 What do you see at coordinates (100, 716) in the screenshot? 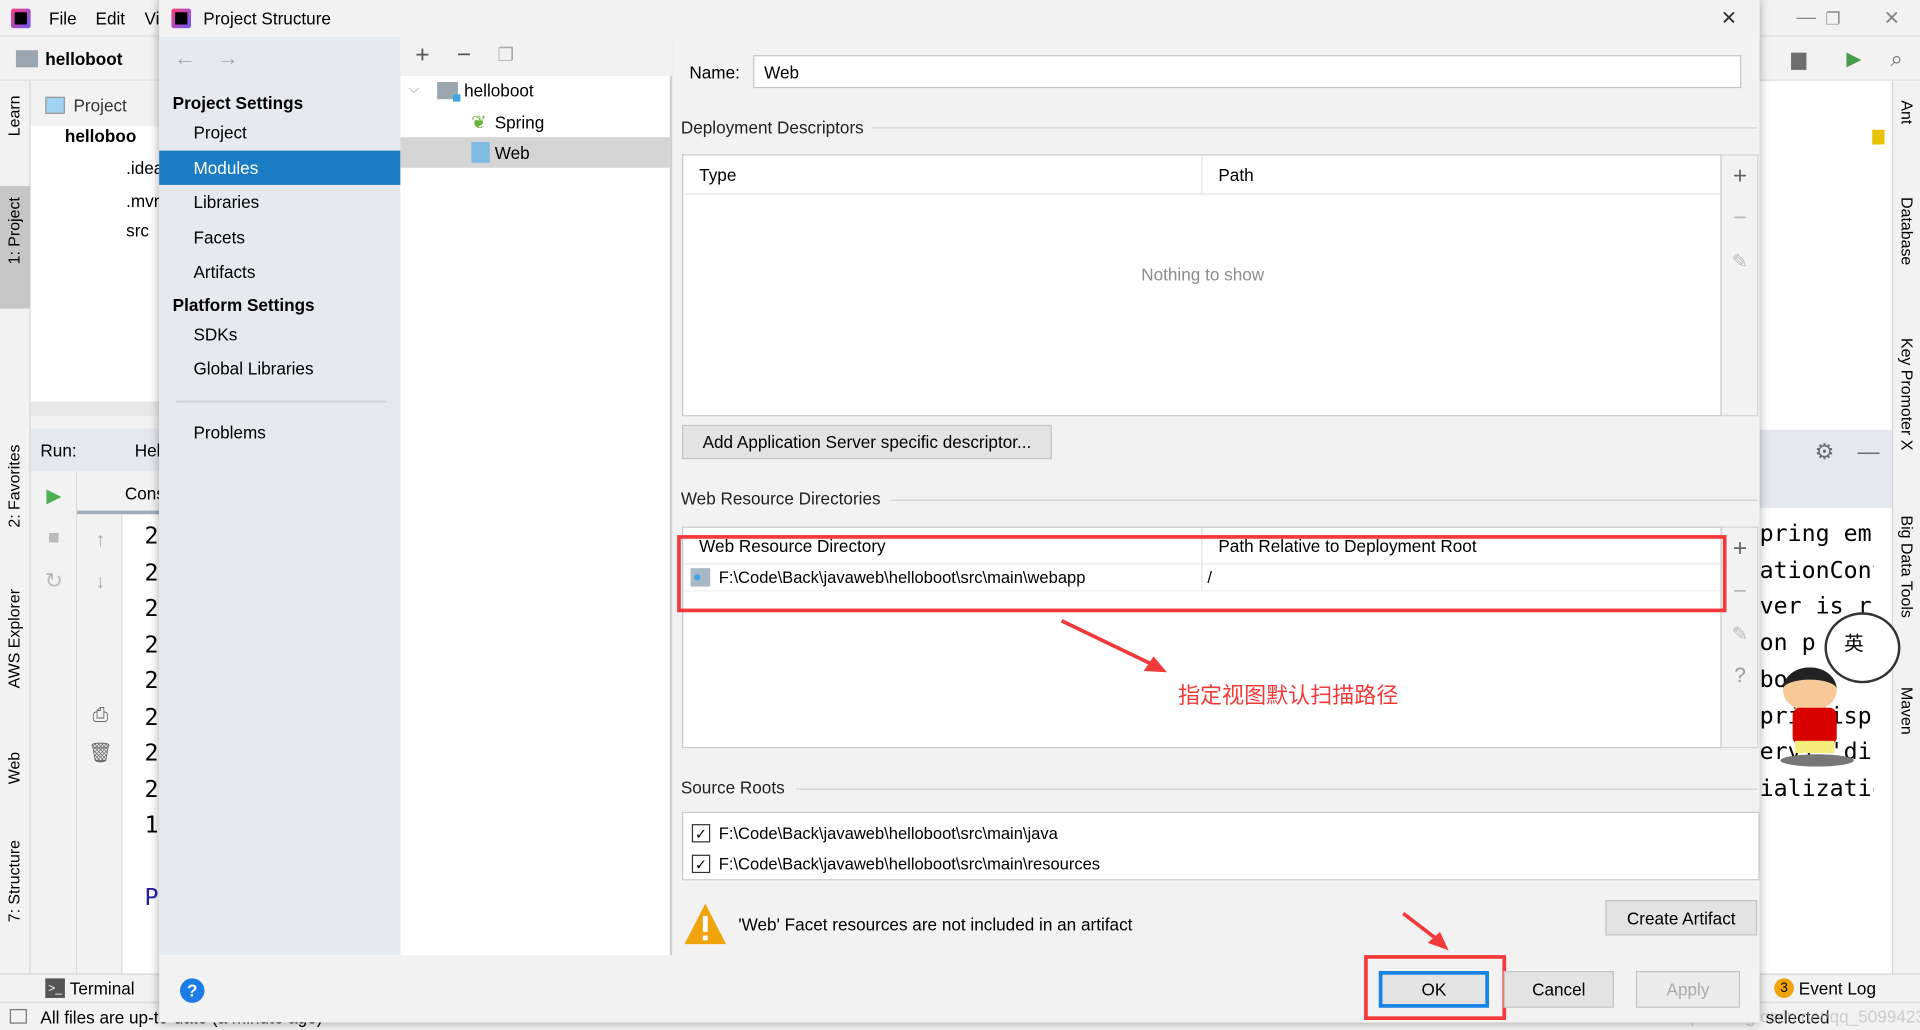
I see `print-icon: ⎙` at bounding box center [100, 716].